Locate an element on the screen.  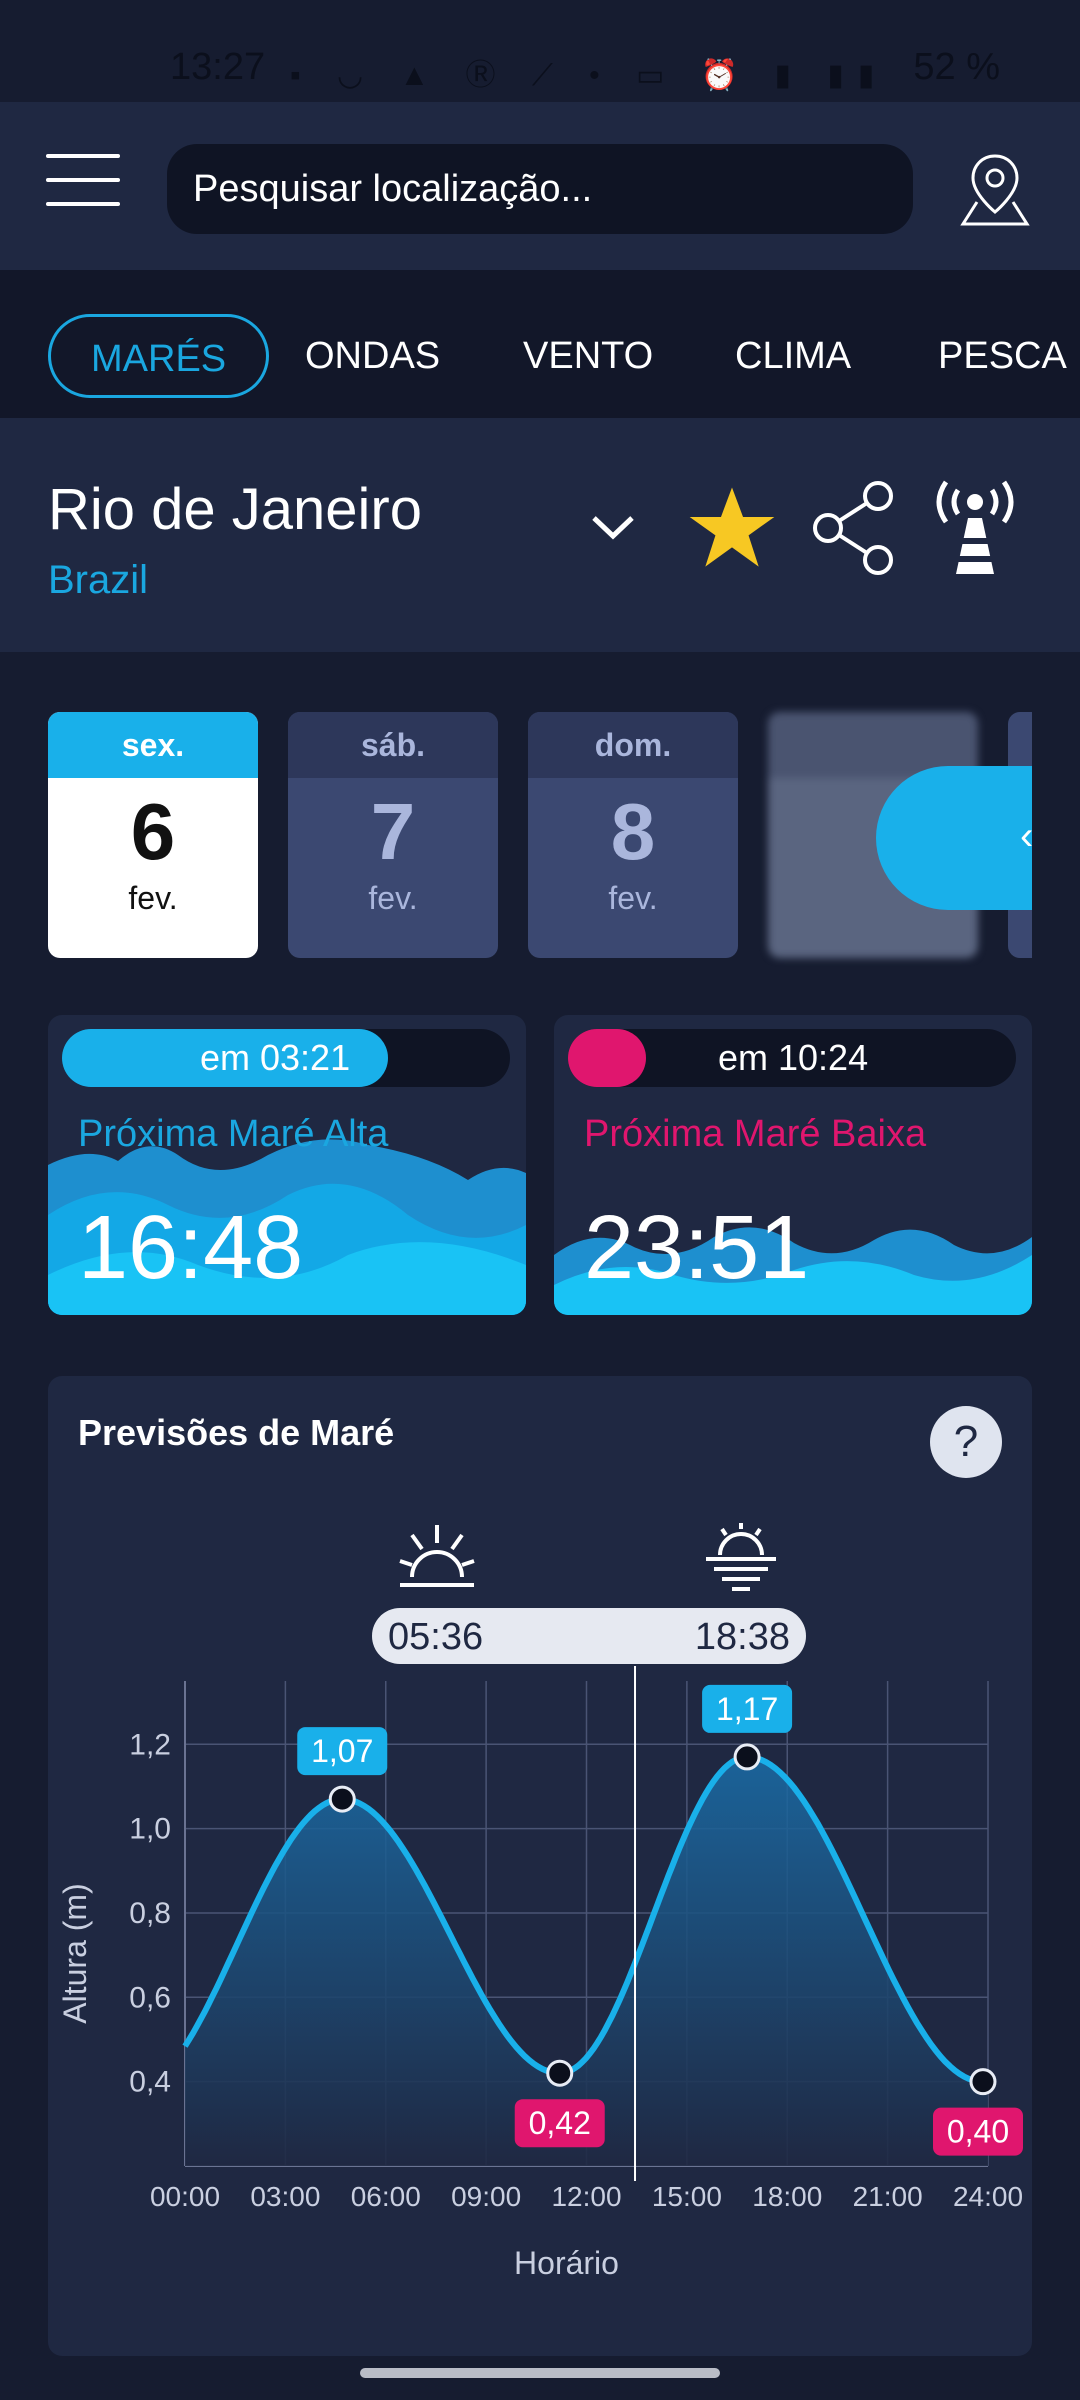
x-tick-label: 09:00 is located at coordinates (486, 2196).